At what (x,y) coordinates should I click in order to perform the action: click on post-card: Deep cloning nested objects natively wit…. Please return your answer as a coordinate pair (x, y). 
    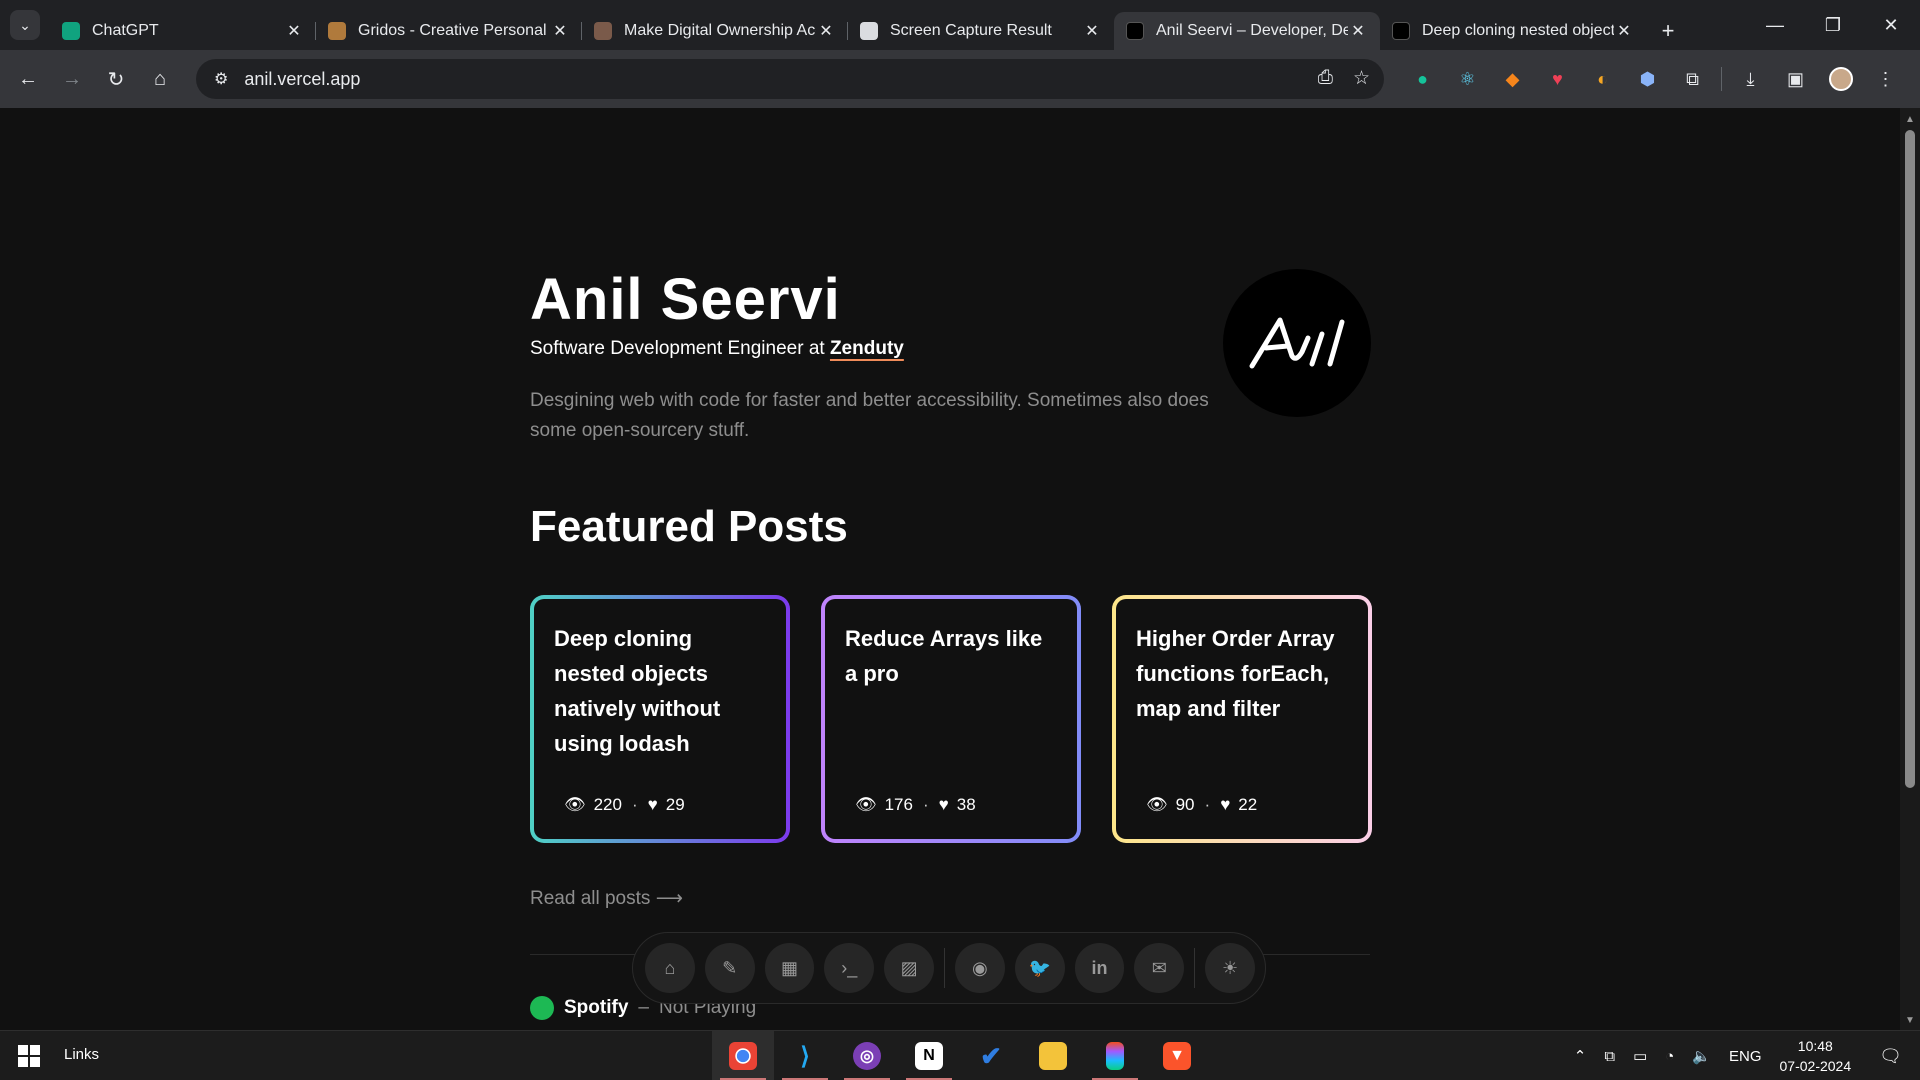
    Looking at the image, I should click on (660, 719).